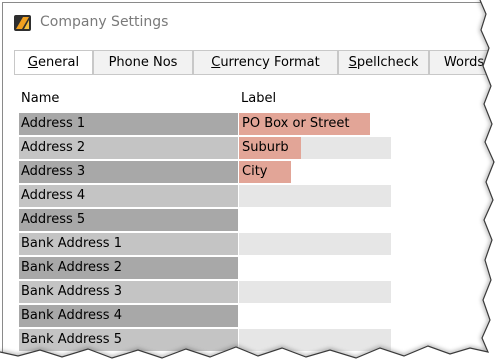  What do you see at coordinates (128, 316) in the screenshot?
I see `name-cell: Bank Address 4` at bounding box center [128, 316].